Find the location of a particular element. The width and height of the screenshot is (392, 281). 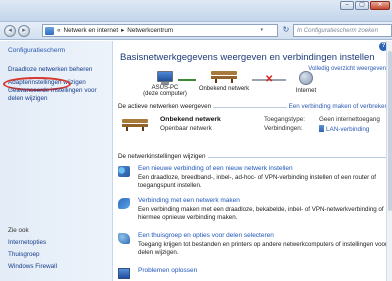

breadcrumb-overflow: « is located at coordinates (59, 30).